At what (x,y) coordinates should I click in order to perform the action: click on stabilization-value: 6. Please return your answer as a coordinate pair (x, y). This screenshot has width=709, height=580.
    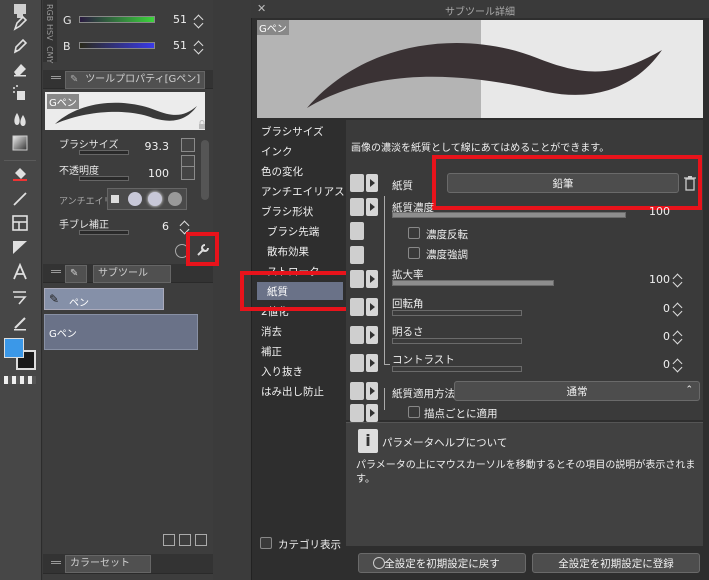
    Looking at the image, I should click on (152, 226).